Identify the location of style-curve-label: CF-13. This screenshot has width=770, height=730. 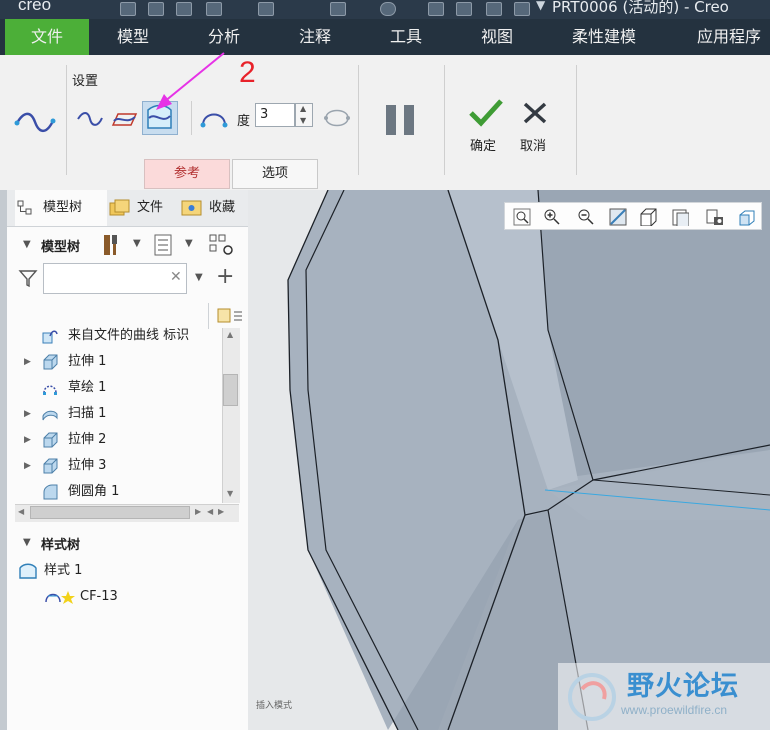
(99, 596).